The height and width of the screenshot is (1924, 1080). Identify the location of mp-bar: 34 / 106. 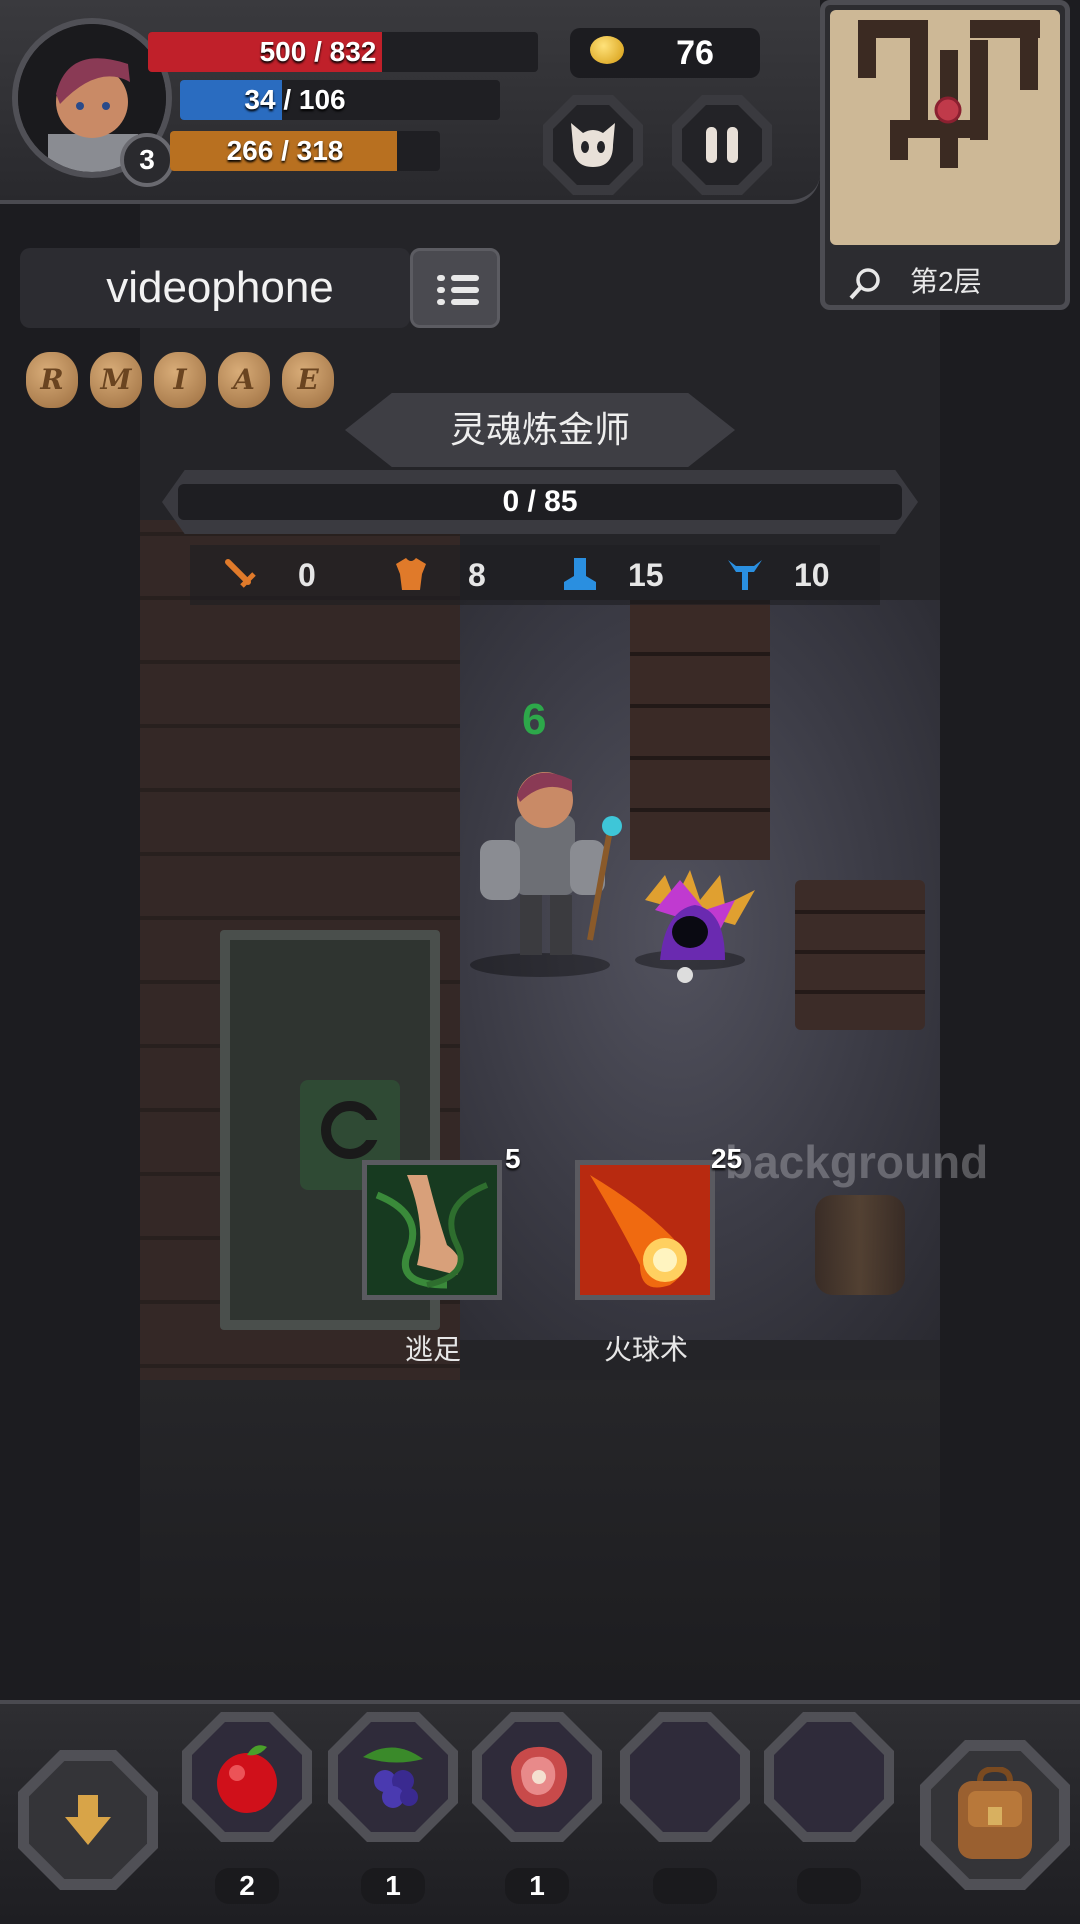
(340, 100).